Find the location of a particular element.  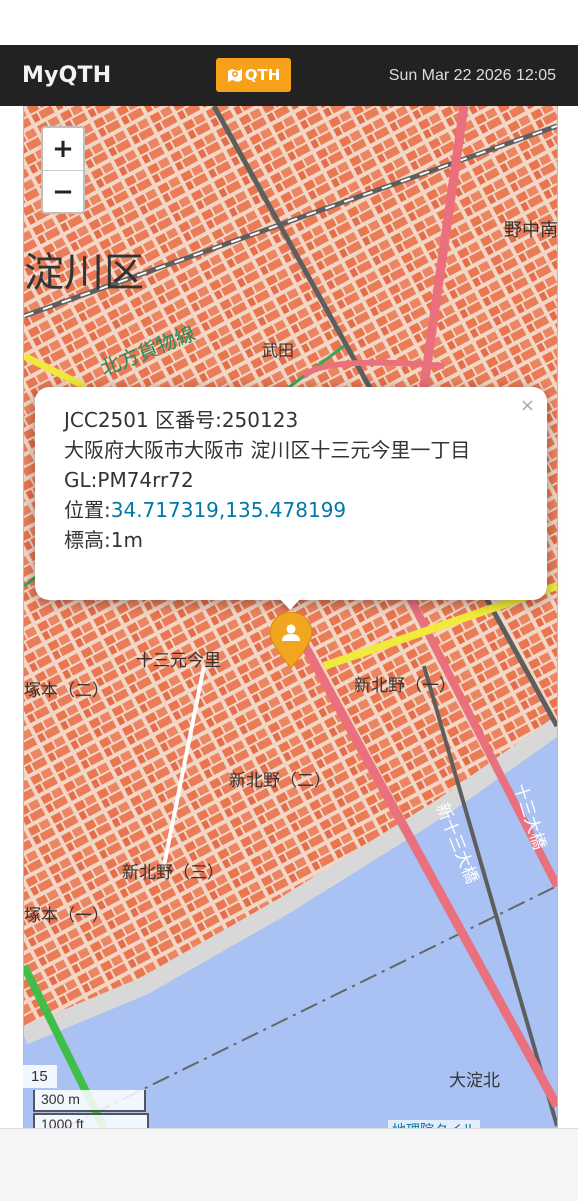

zoom-control: + − is located at coordinates (63, 170).